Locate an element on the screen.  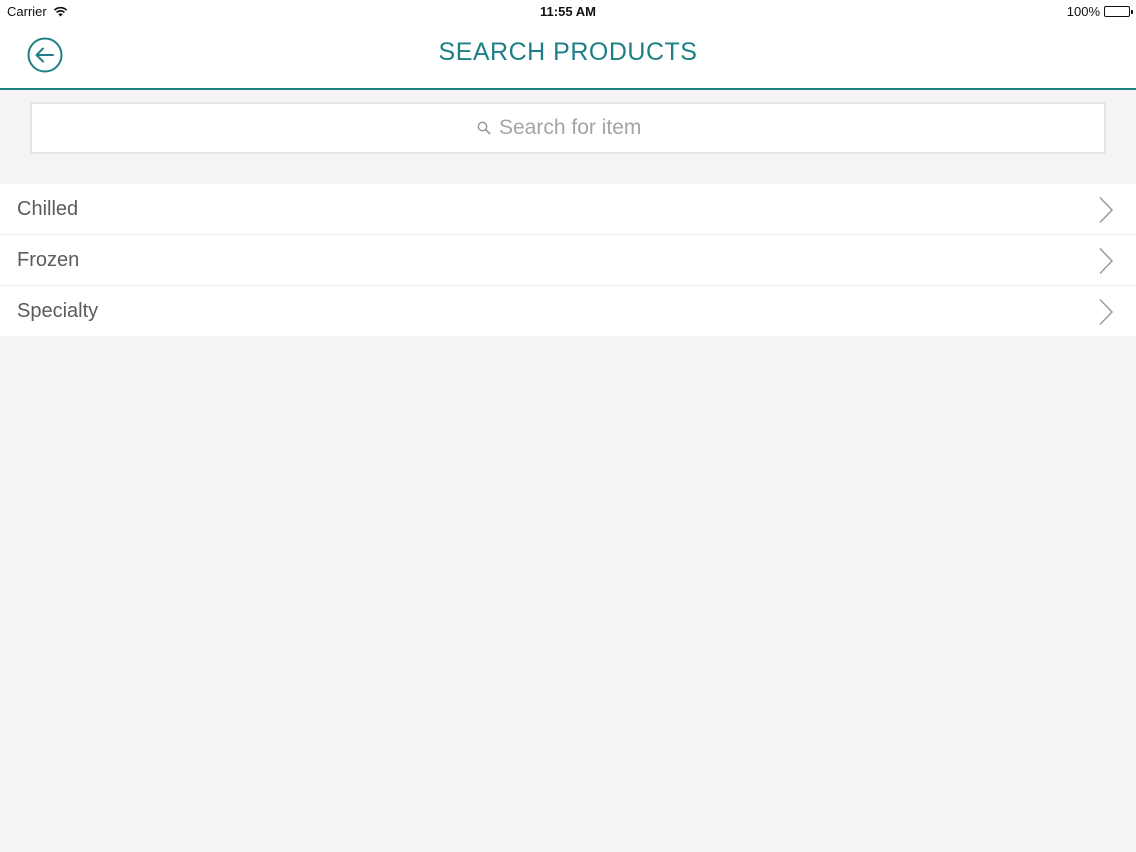
category-item-frozen: Frozen is located at coordinates (568, 260).